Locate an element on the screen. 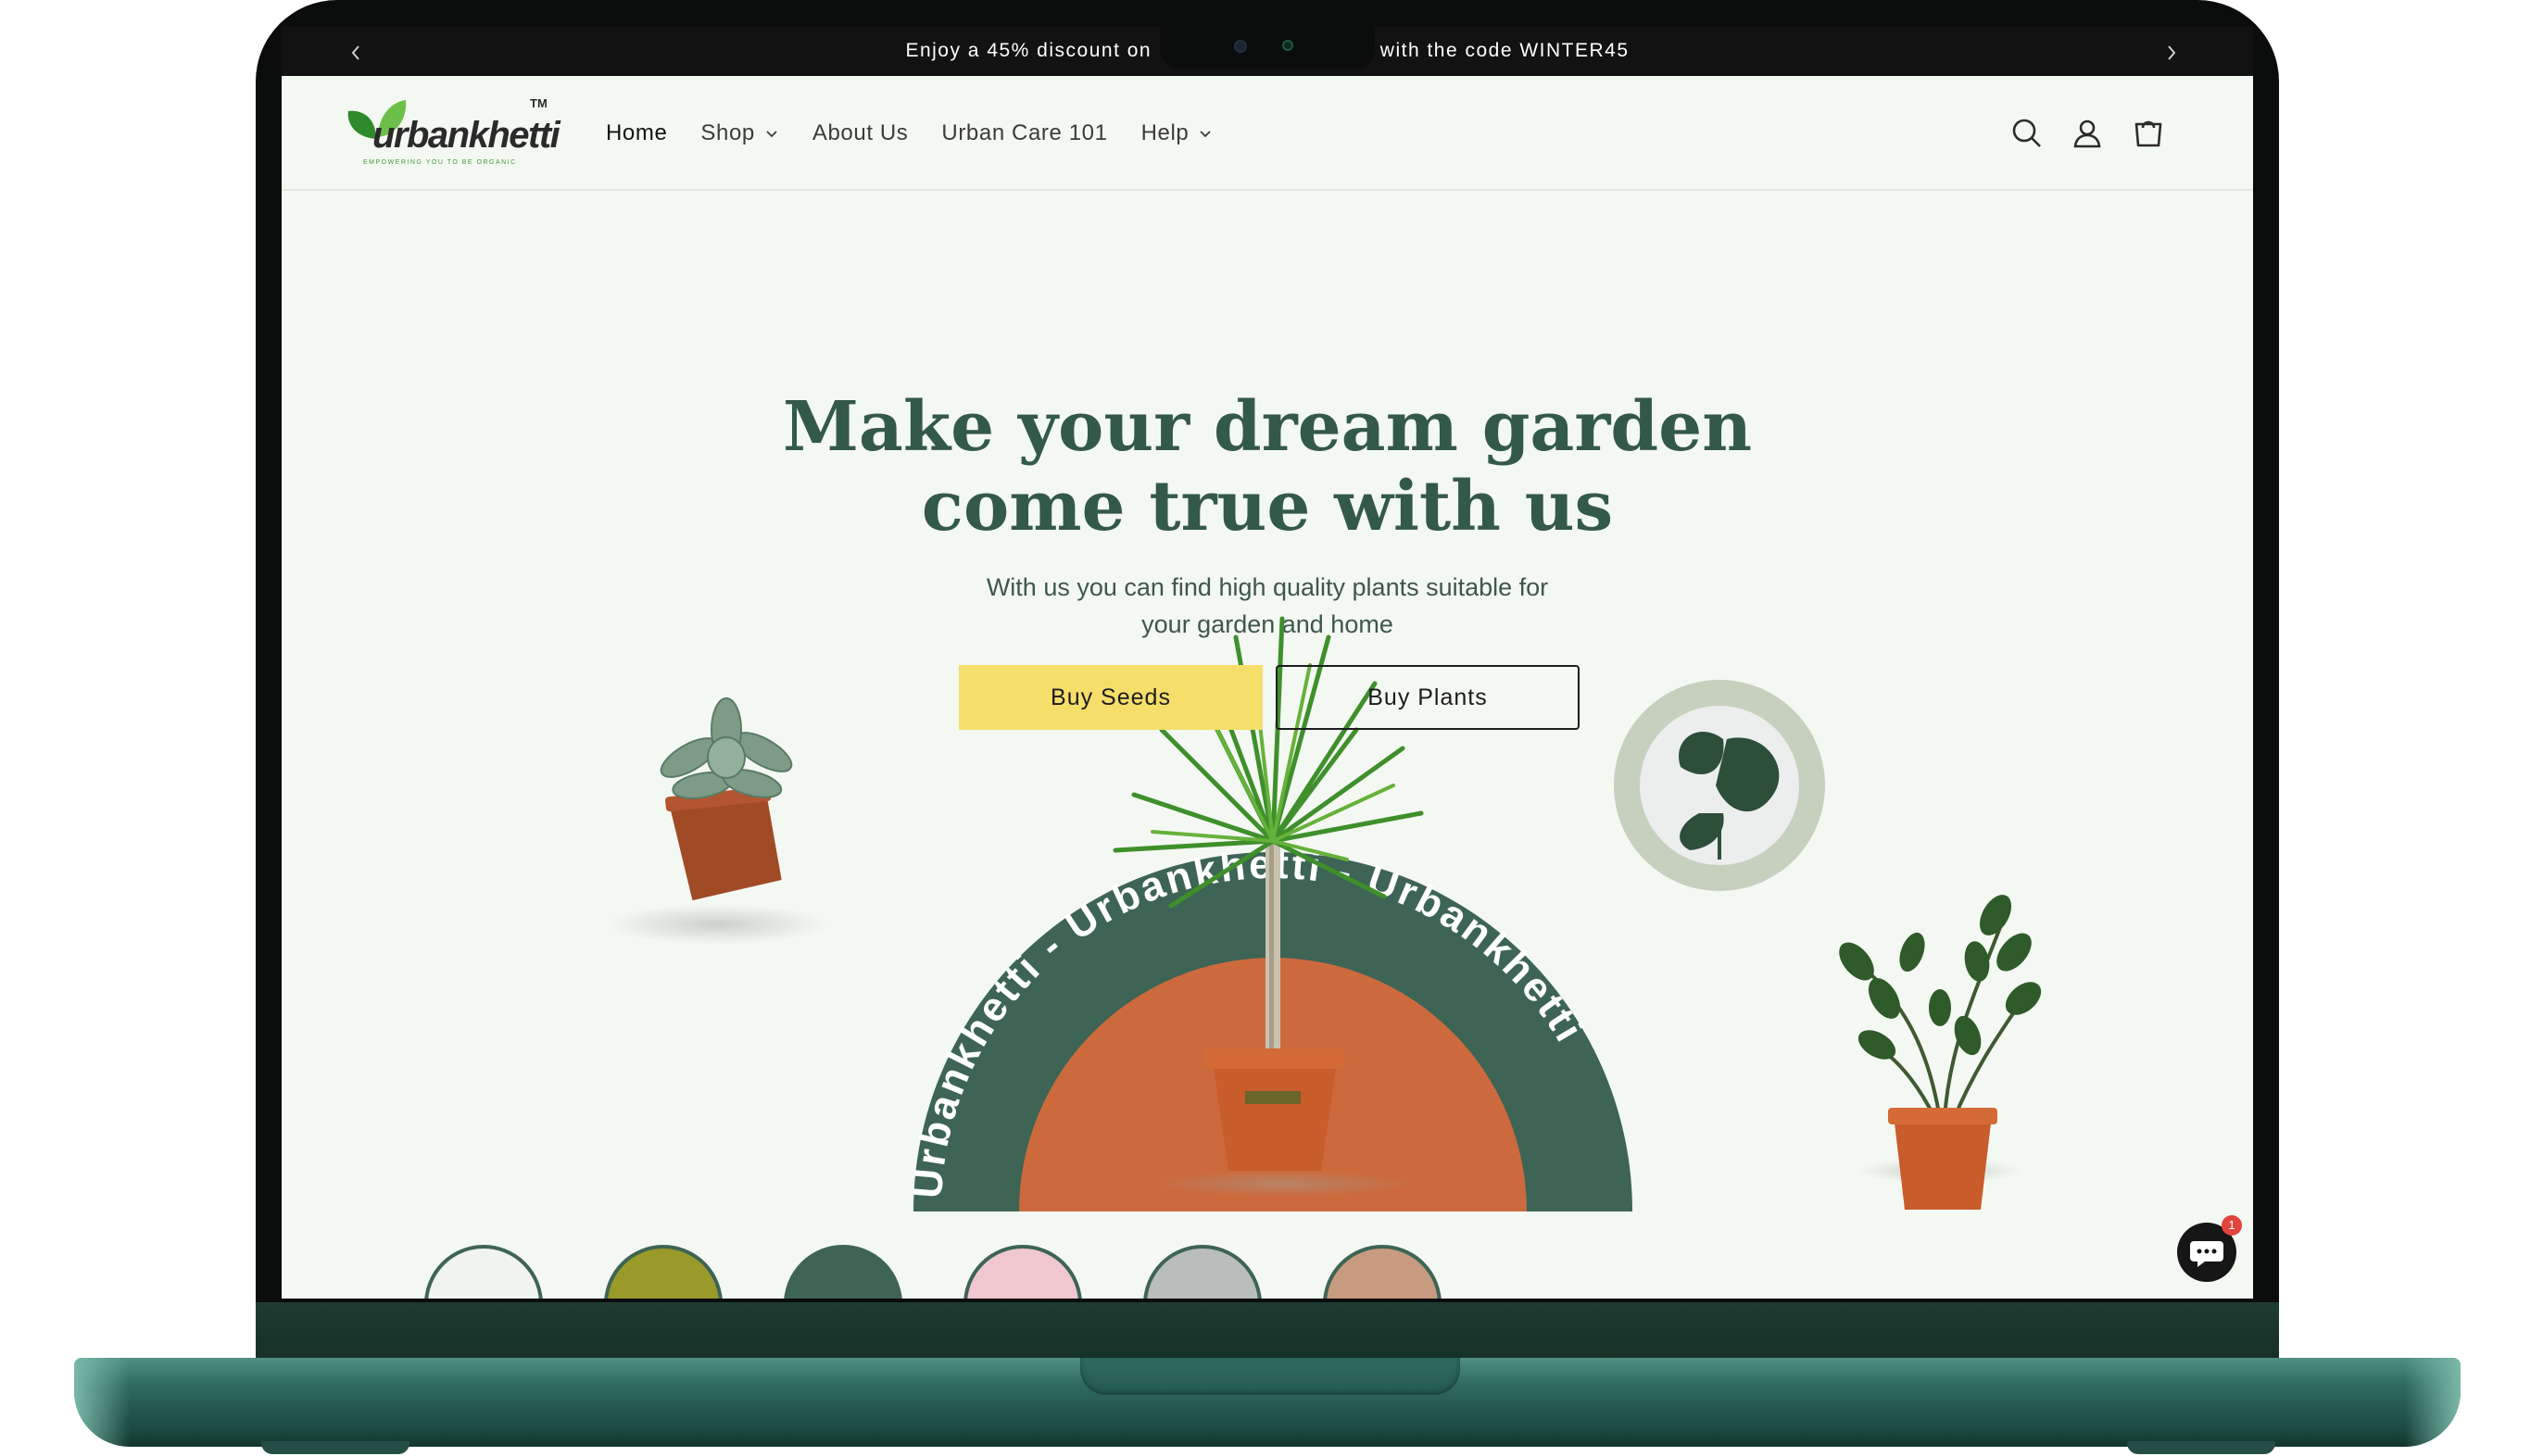  laptop-hinge is located at coordinates (1267, 1330).